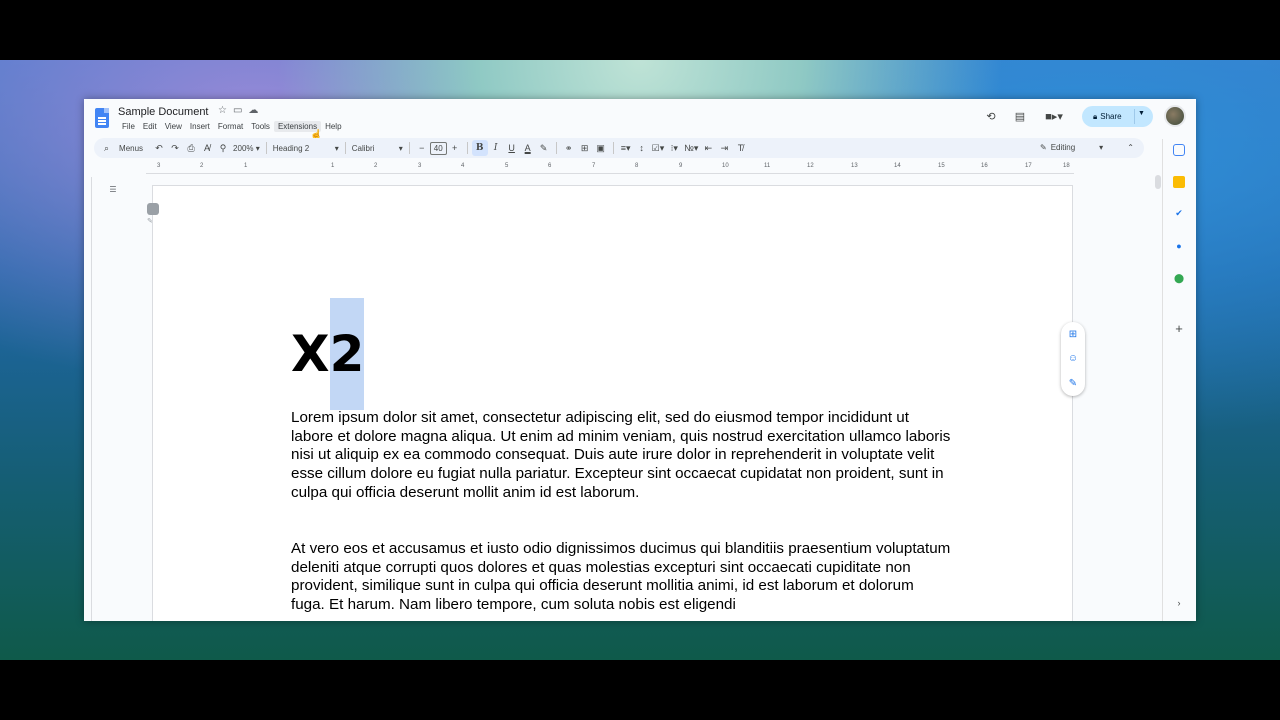 The image size is (1280, 720). Describe the element at coordinates (640, 30) in the screenshot. I see `letterbox-top` at that location.